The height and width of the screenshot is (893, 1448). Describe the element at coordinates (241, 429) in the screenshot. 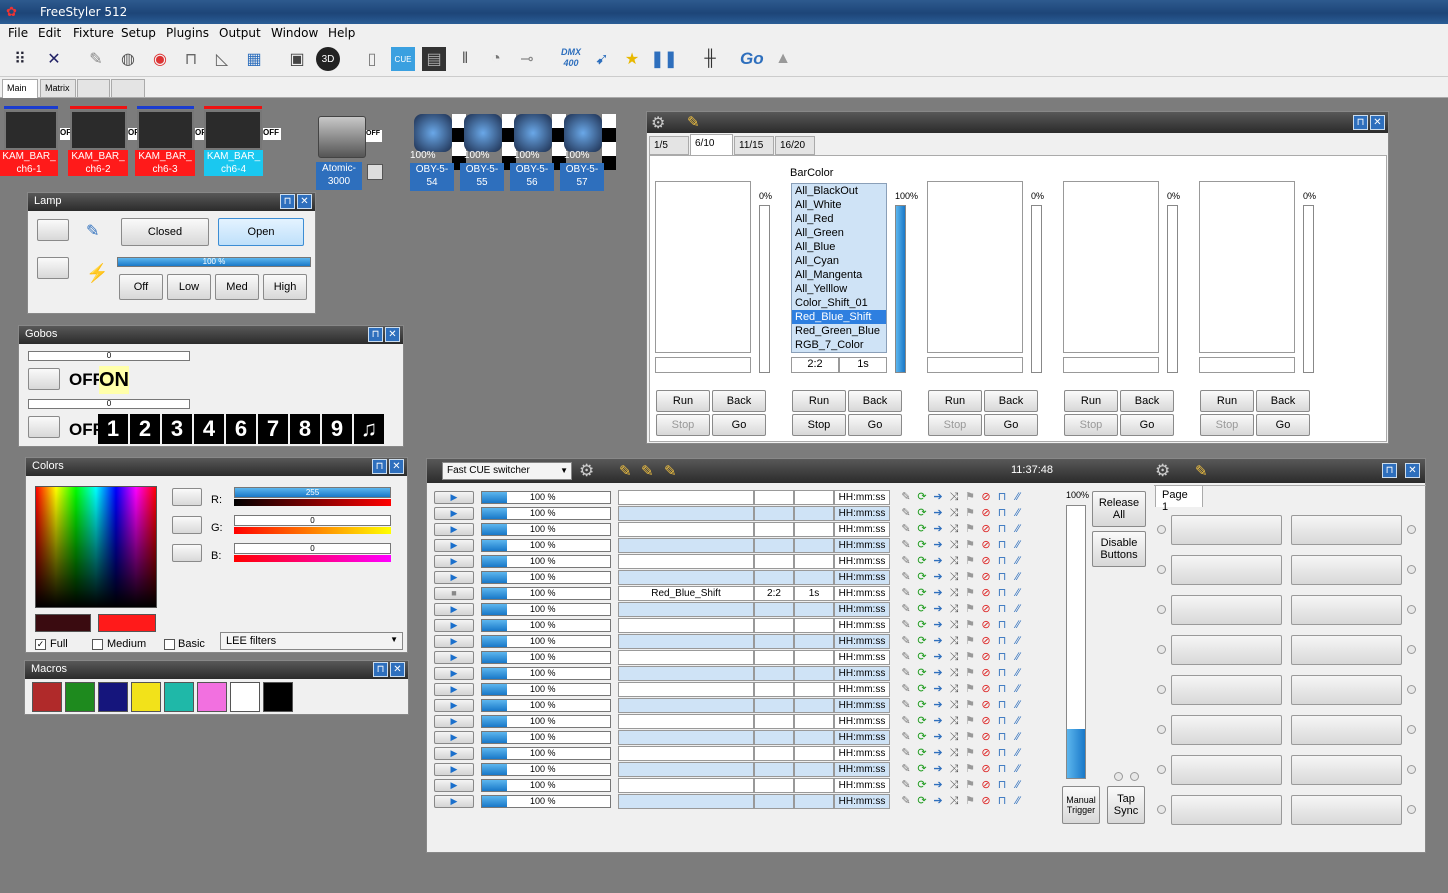

I see `gobo-6-button: 6` at that location.